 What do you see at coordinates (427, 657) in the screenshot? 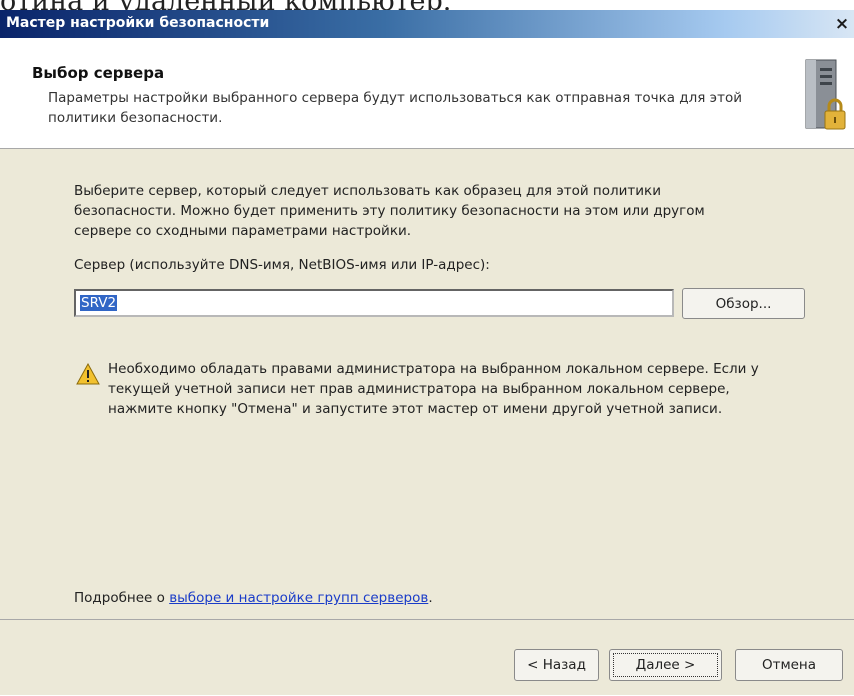
I see `wizard-footer: < Назад Далее > Отмена` at bounding box center [427, 657].